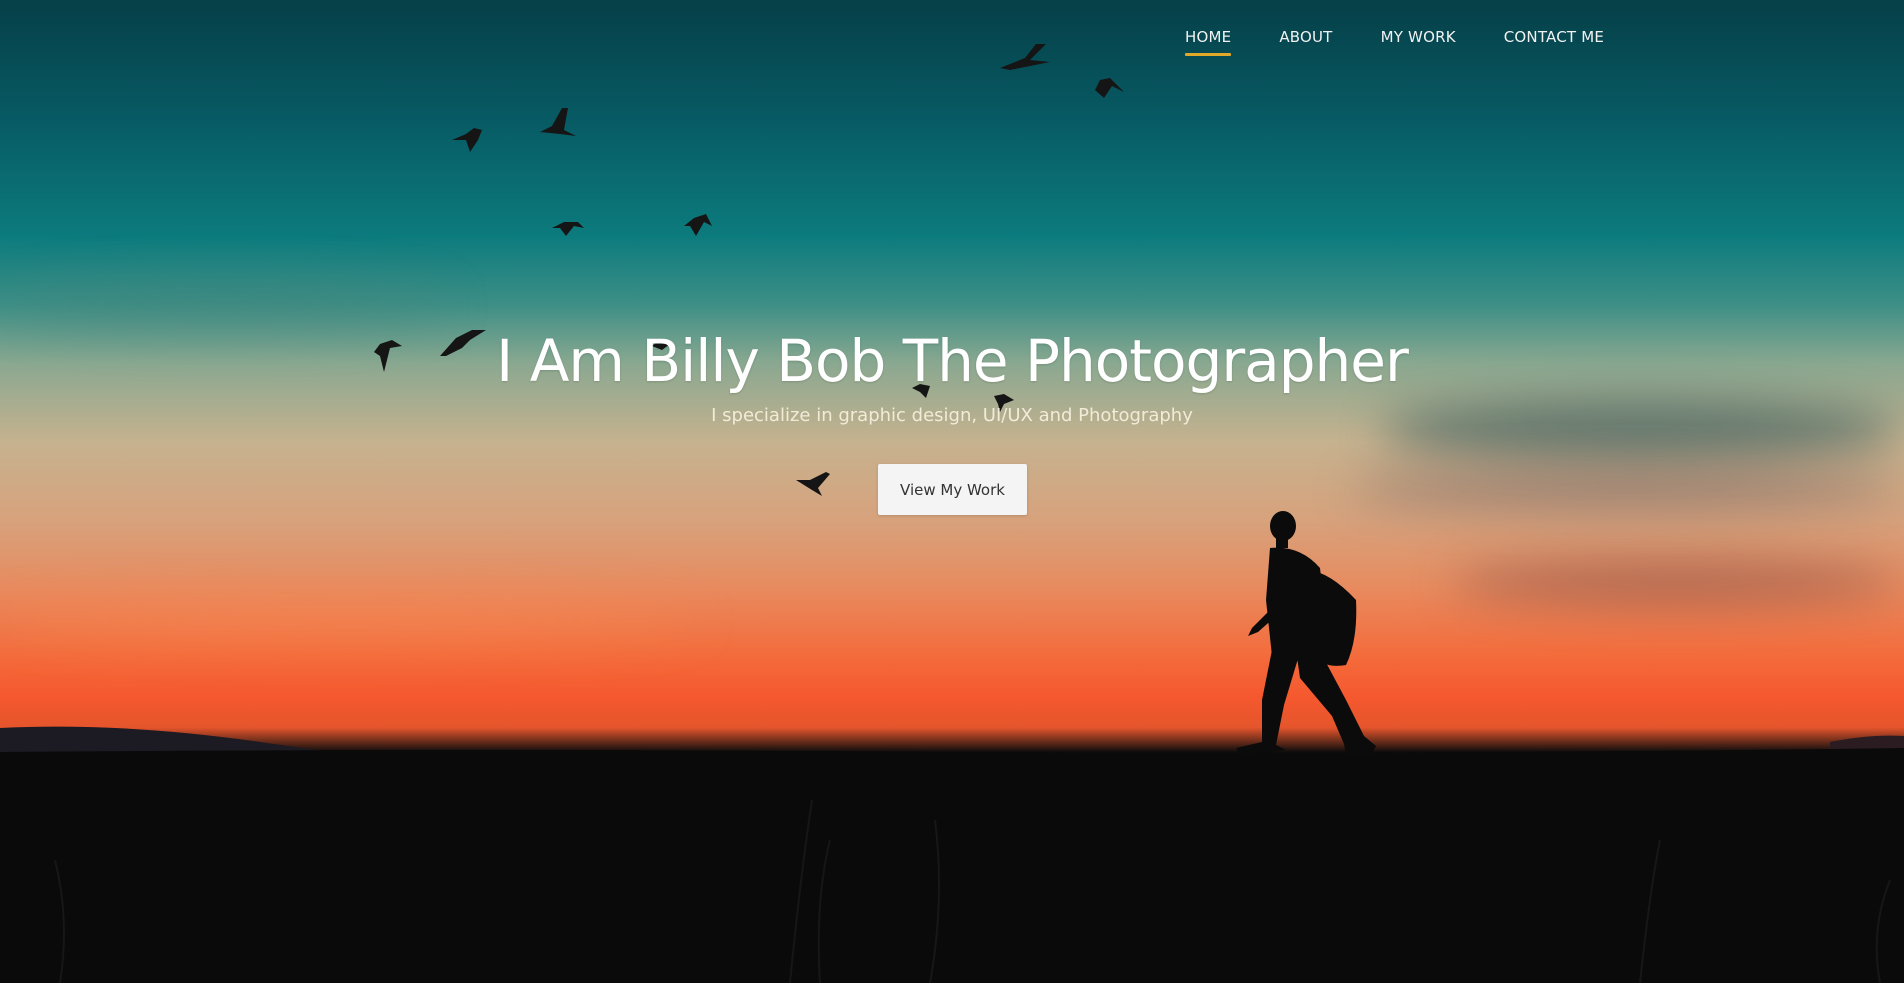 This screenshot has height=983, width=1904. What do you see at coordinates (1208, 42) in the screenshot?
I see `nav-home: HOME` at bounding box center [1208, 42].